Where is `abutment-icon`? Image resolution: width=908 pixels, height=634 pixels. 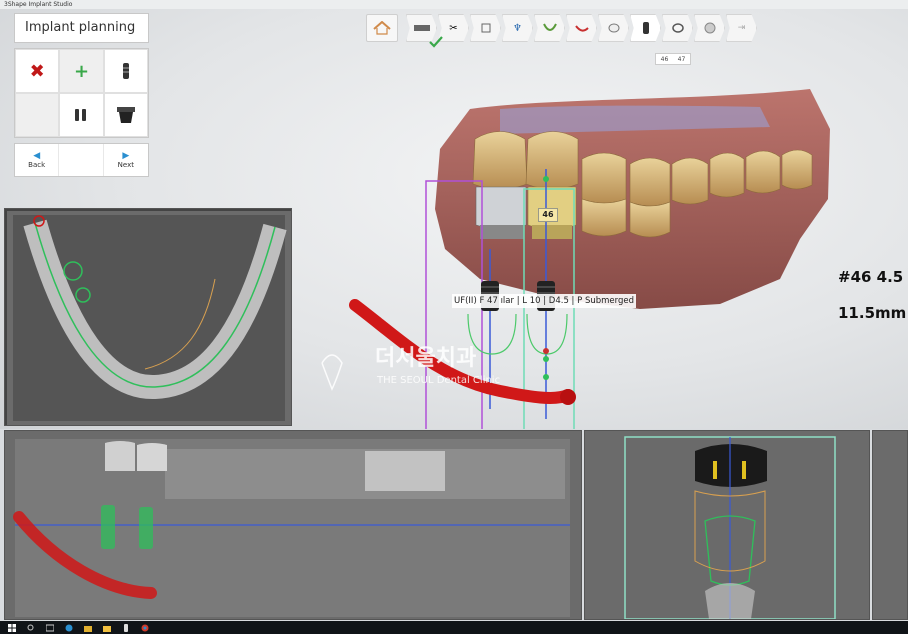 abutment-icon is located at coordinates (125, 115).